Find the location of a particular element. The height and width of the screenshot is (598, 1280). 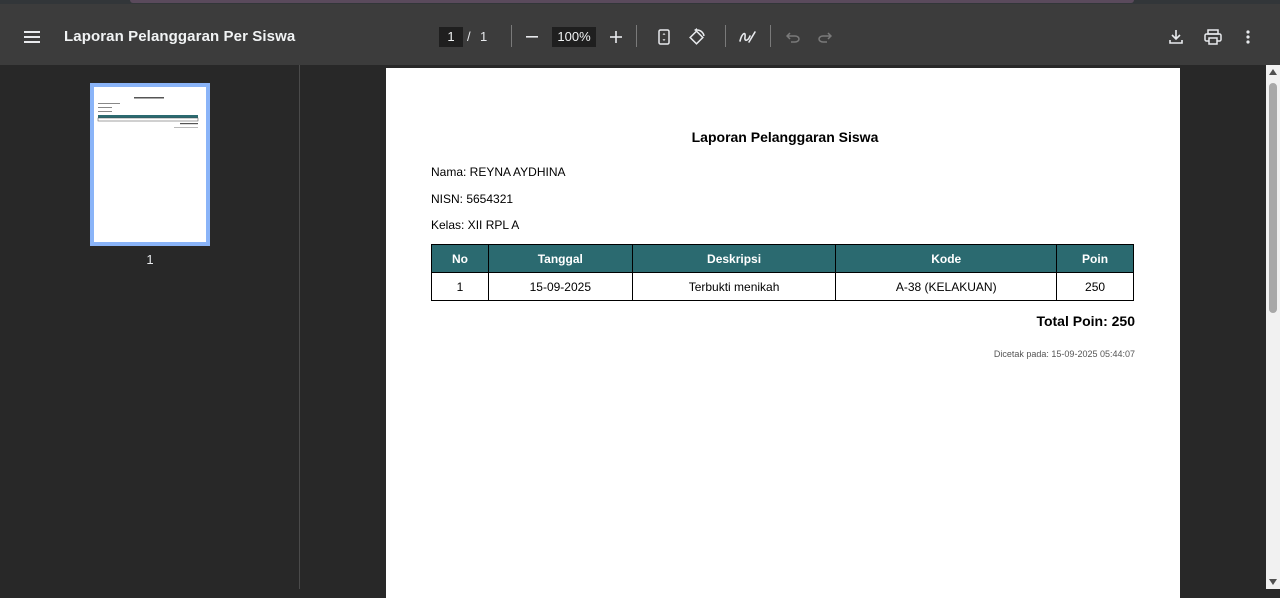

table-cell: 1 is located at coordinates (460, 286).